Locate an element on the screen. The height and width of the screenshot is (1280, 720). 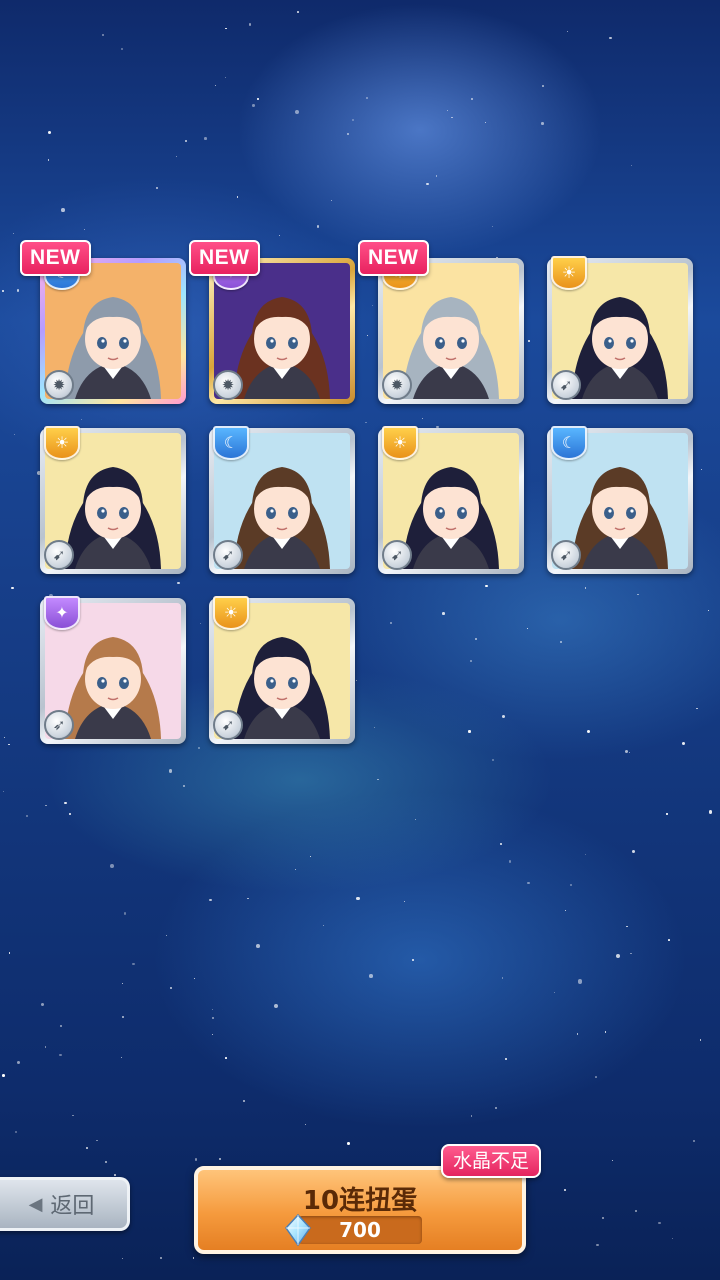
character-card: ☀✹NEW is located at coordinates (441, 322).